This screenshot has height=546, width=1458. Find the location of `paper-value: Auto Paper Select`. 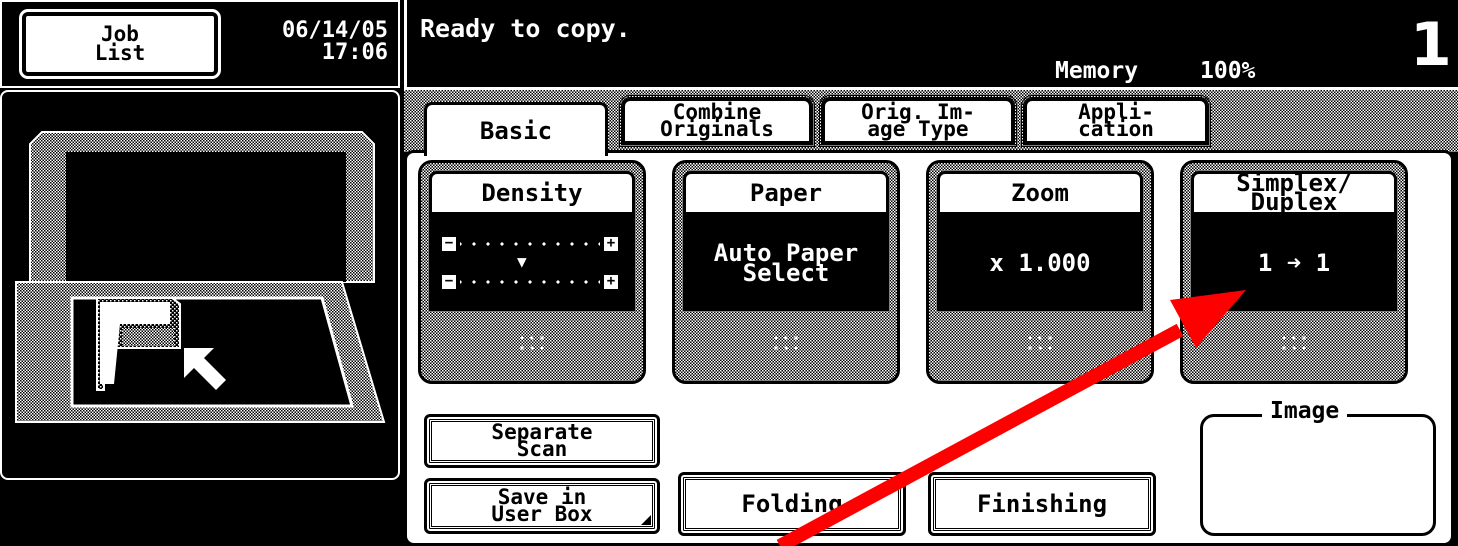

paper-value: Auto Paper Select is located at coordinates (786, 263).